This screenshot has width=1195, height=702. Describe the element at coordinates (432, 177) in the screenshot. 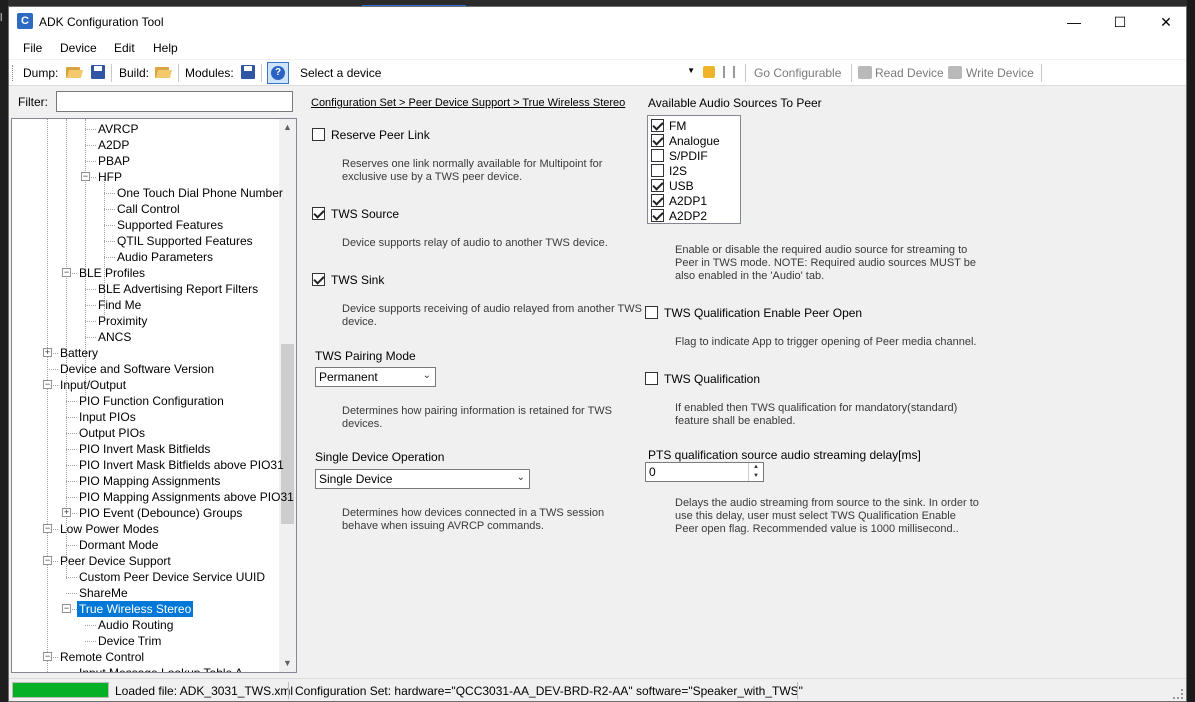

I see `description-line: exclusive use by a TWS peer device.` at that location.